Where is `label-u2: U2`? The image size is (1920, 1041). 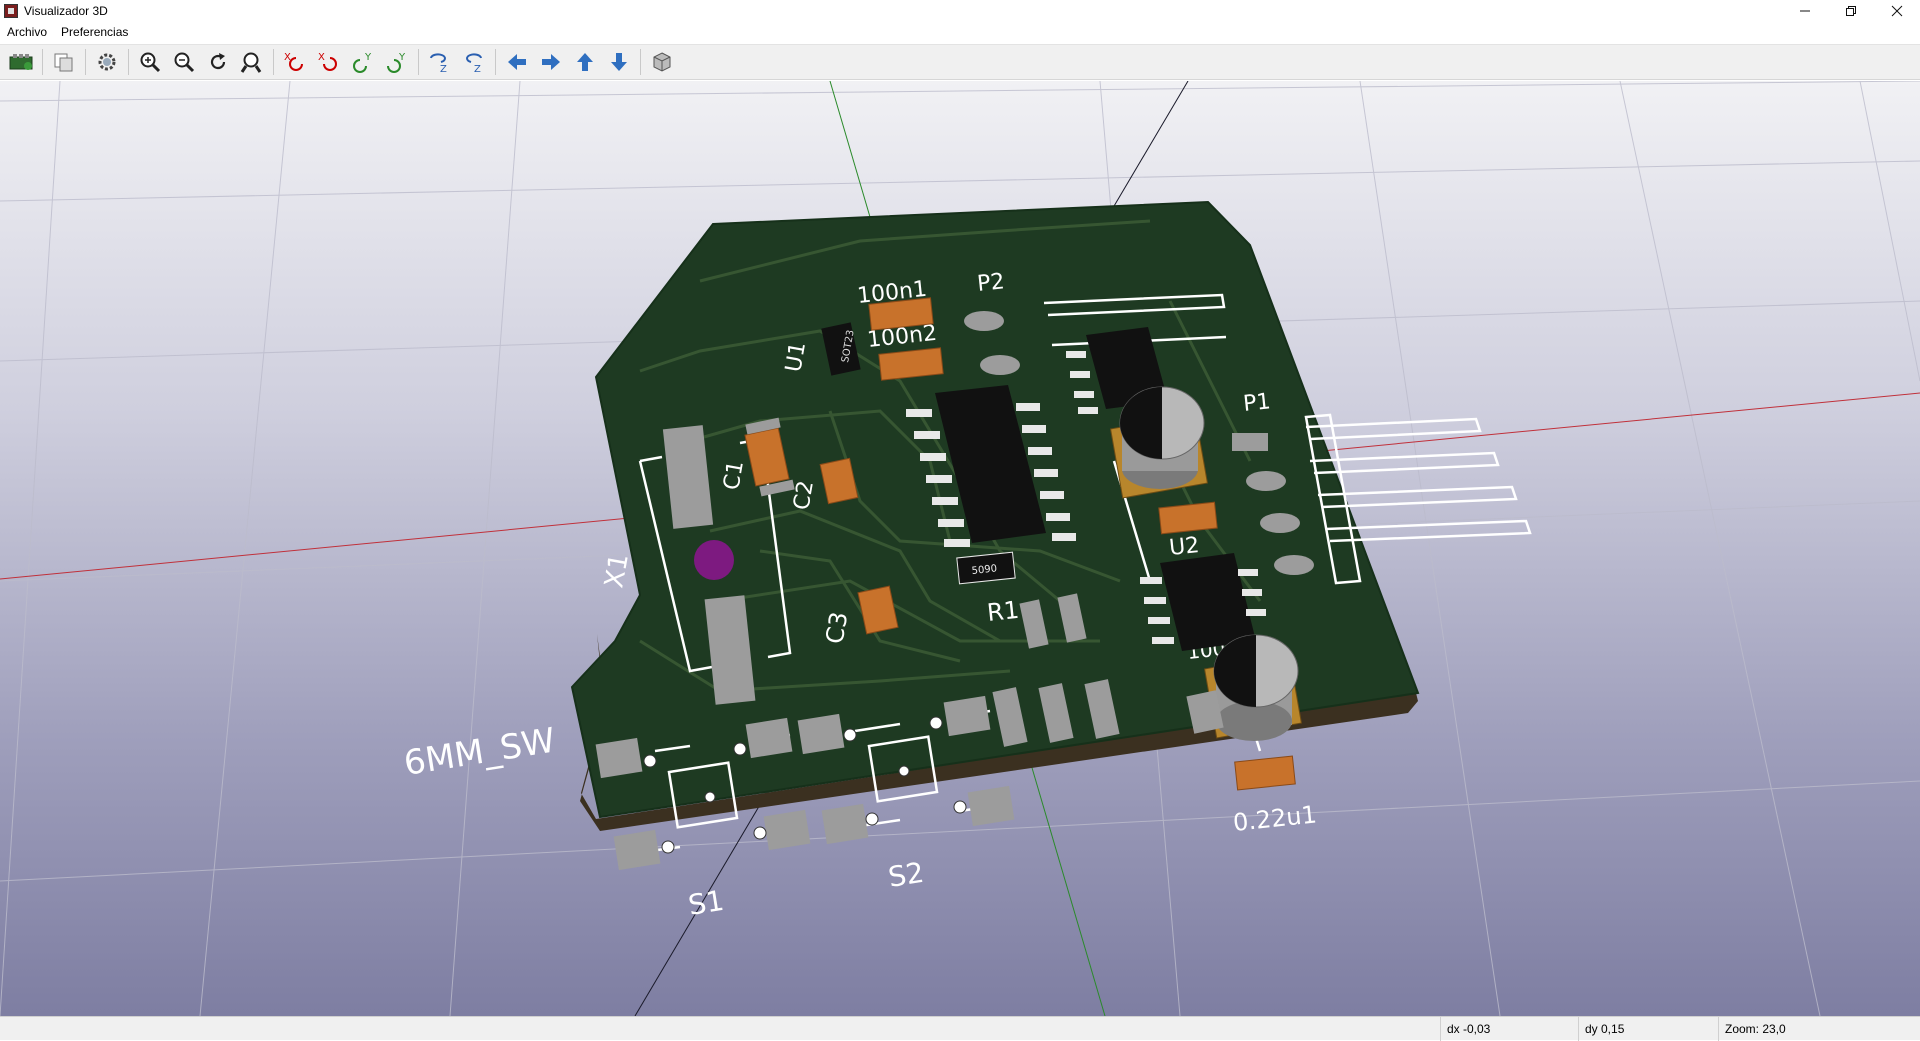
label-u2: U2 is located at coordinates (1184, 547).